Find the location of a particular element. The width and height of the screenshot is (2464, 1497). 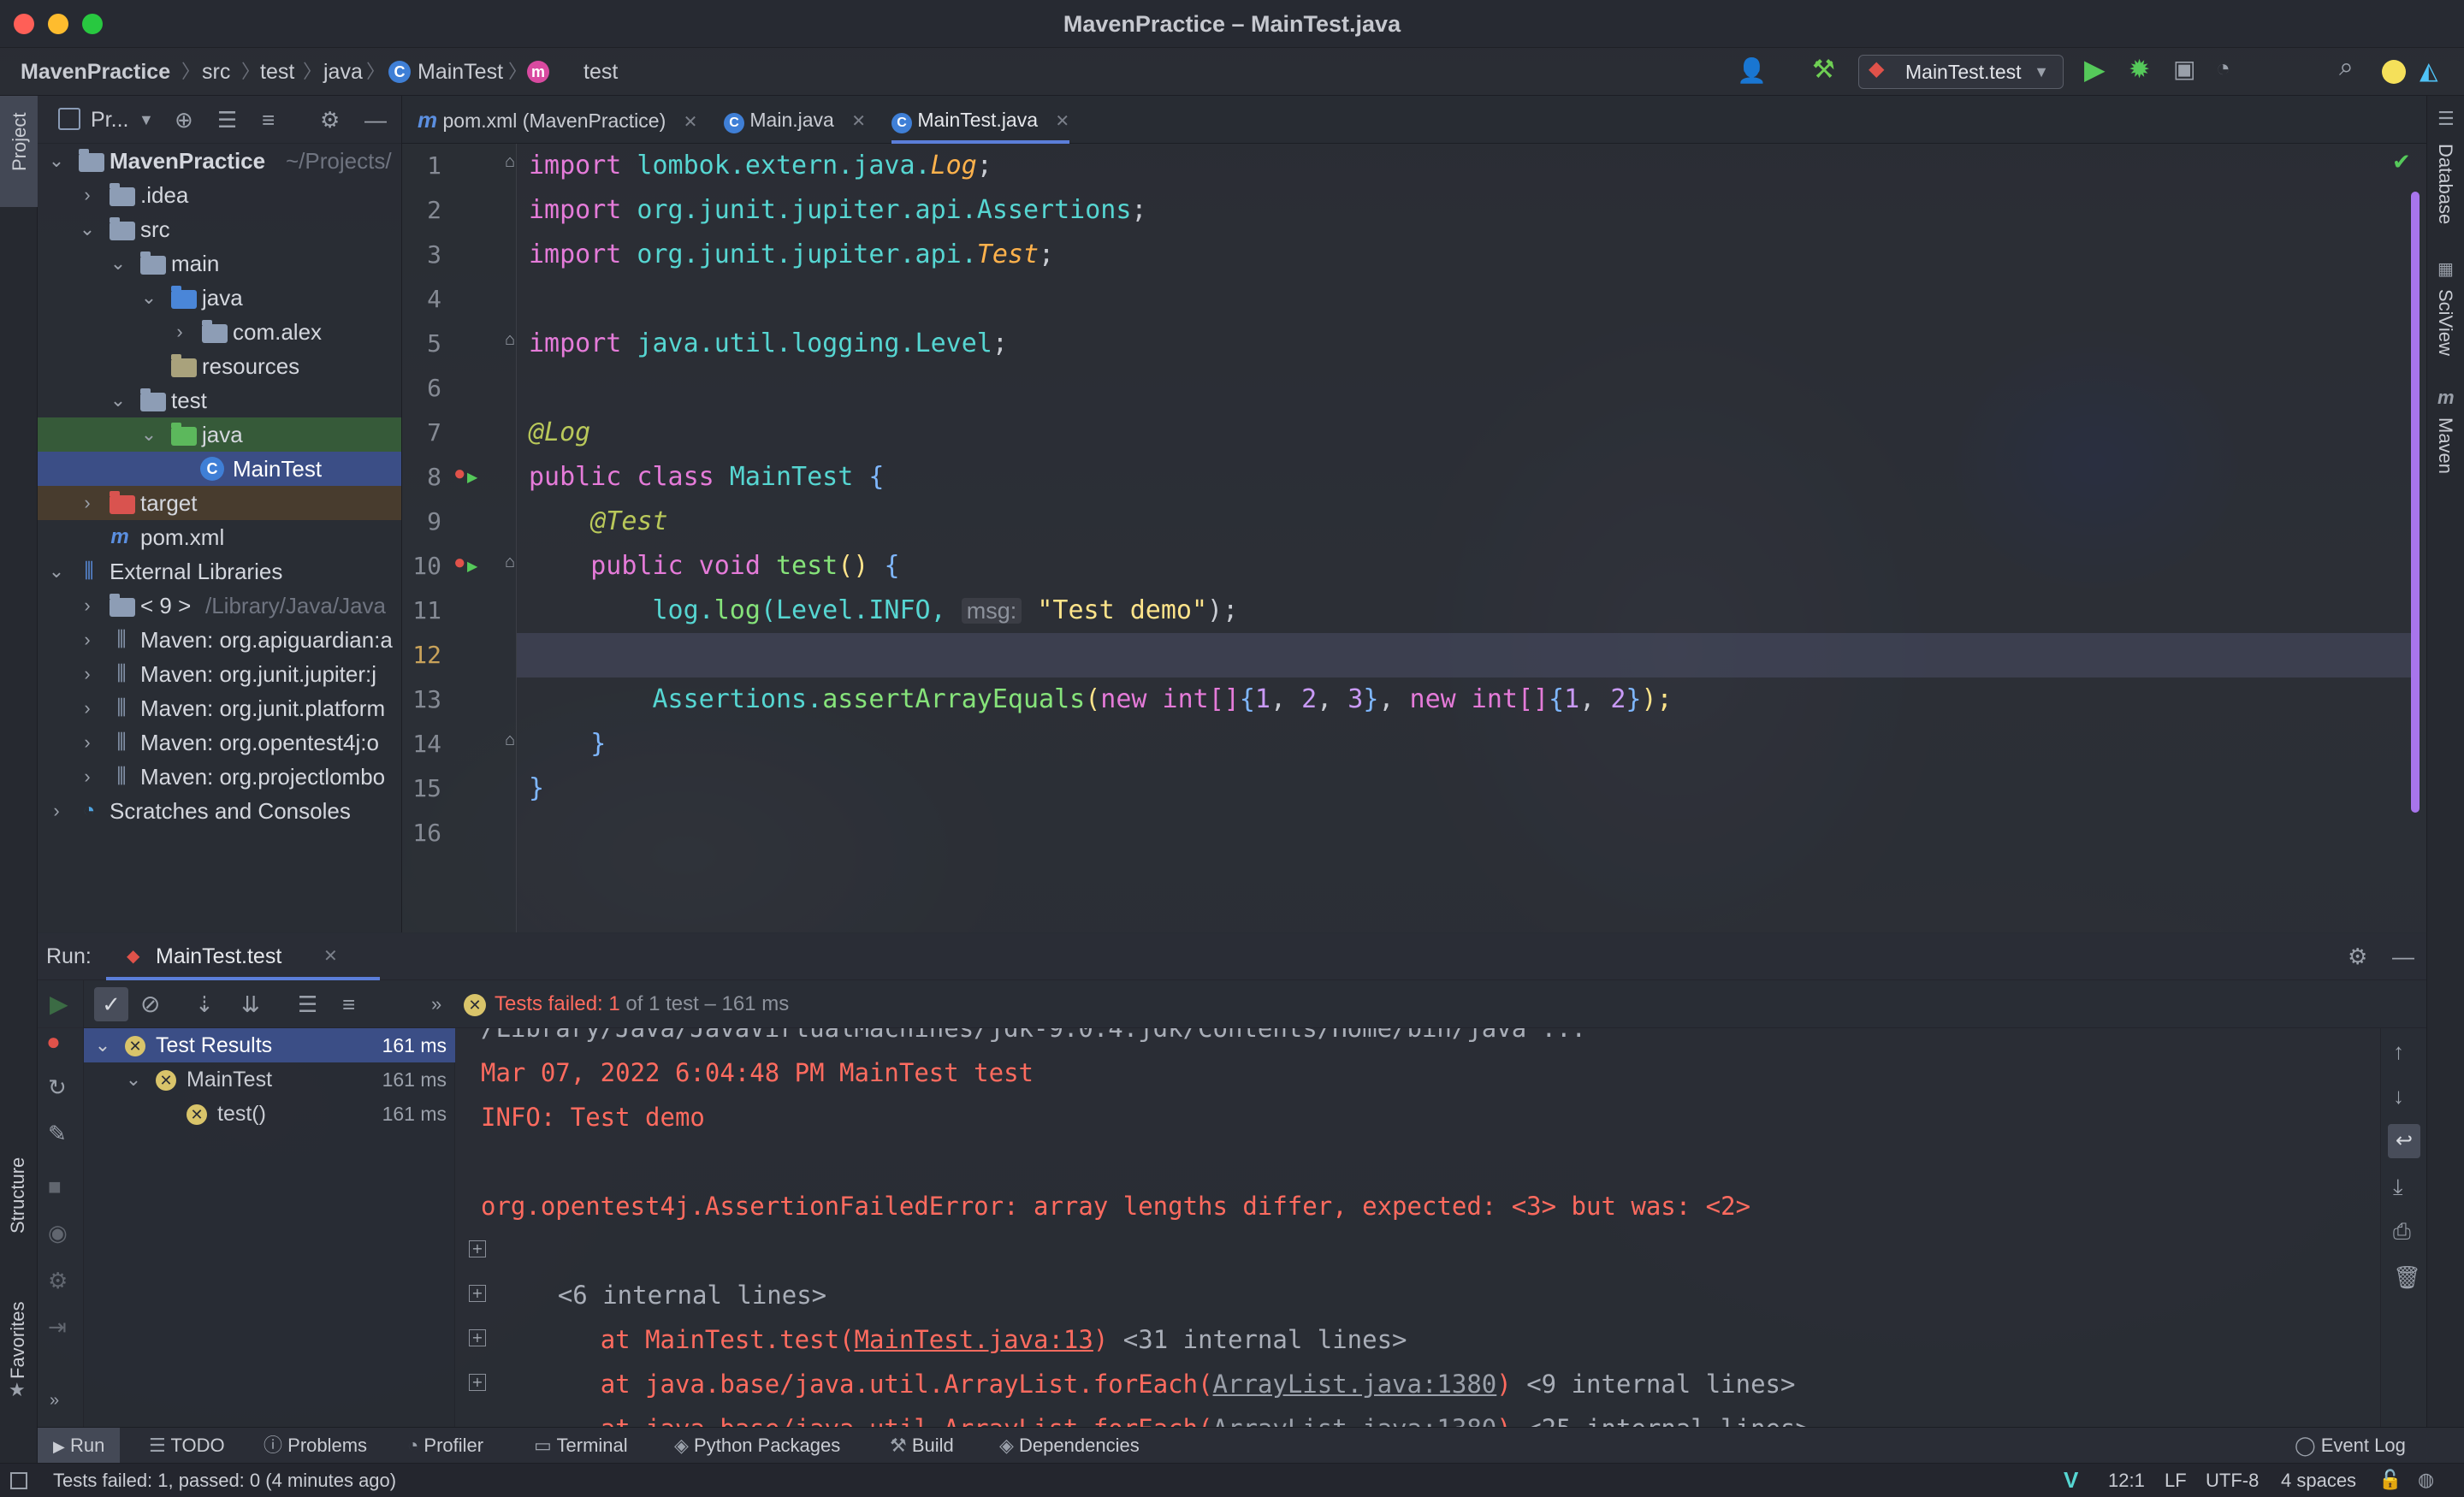

search-icon: ⌕ is located at coordinates (2346, 67).